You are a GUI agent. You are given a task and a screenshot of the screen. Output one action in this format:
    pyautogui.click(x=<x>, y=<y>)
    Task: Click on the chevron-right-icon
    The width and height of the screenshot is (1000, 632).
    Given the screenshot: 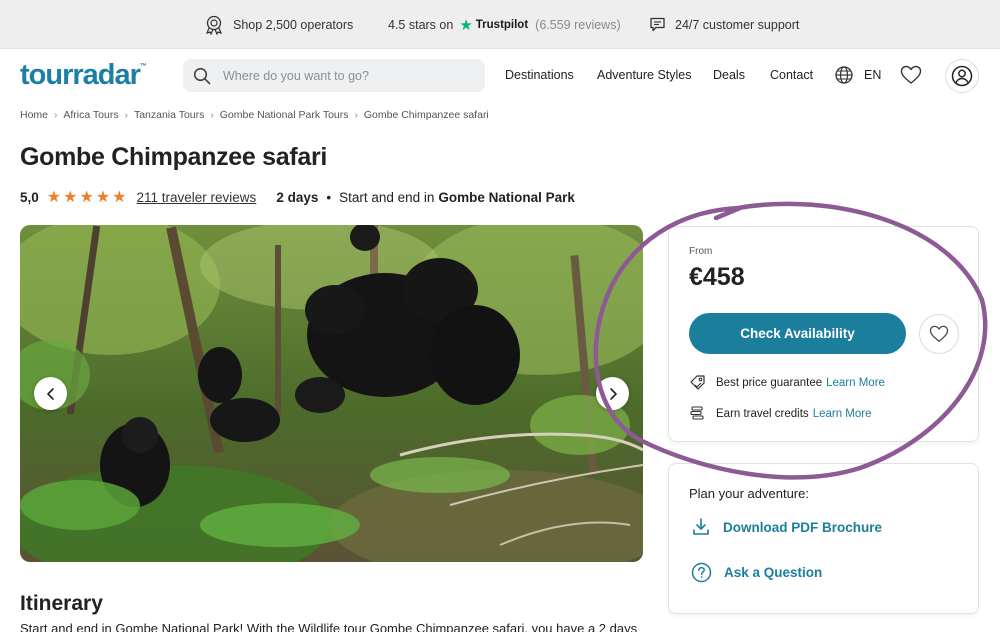 What is the action you would take?
    pyautogui.click(x=613, y=393)
    